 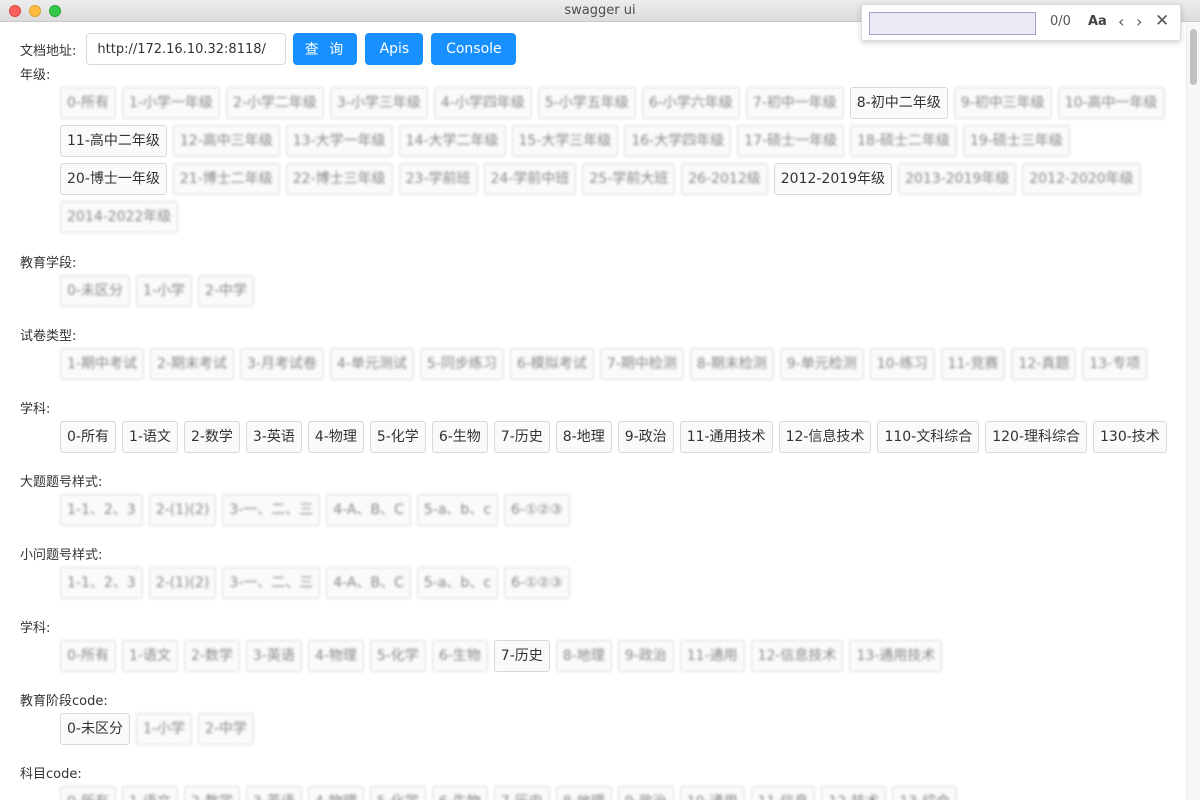 What do you see at coordinates (1115, 364) in the screenshot?
I see `enum-tag: 13-专项` at bounding box center [1115, 364].